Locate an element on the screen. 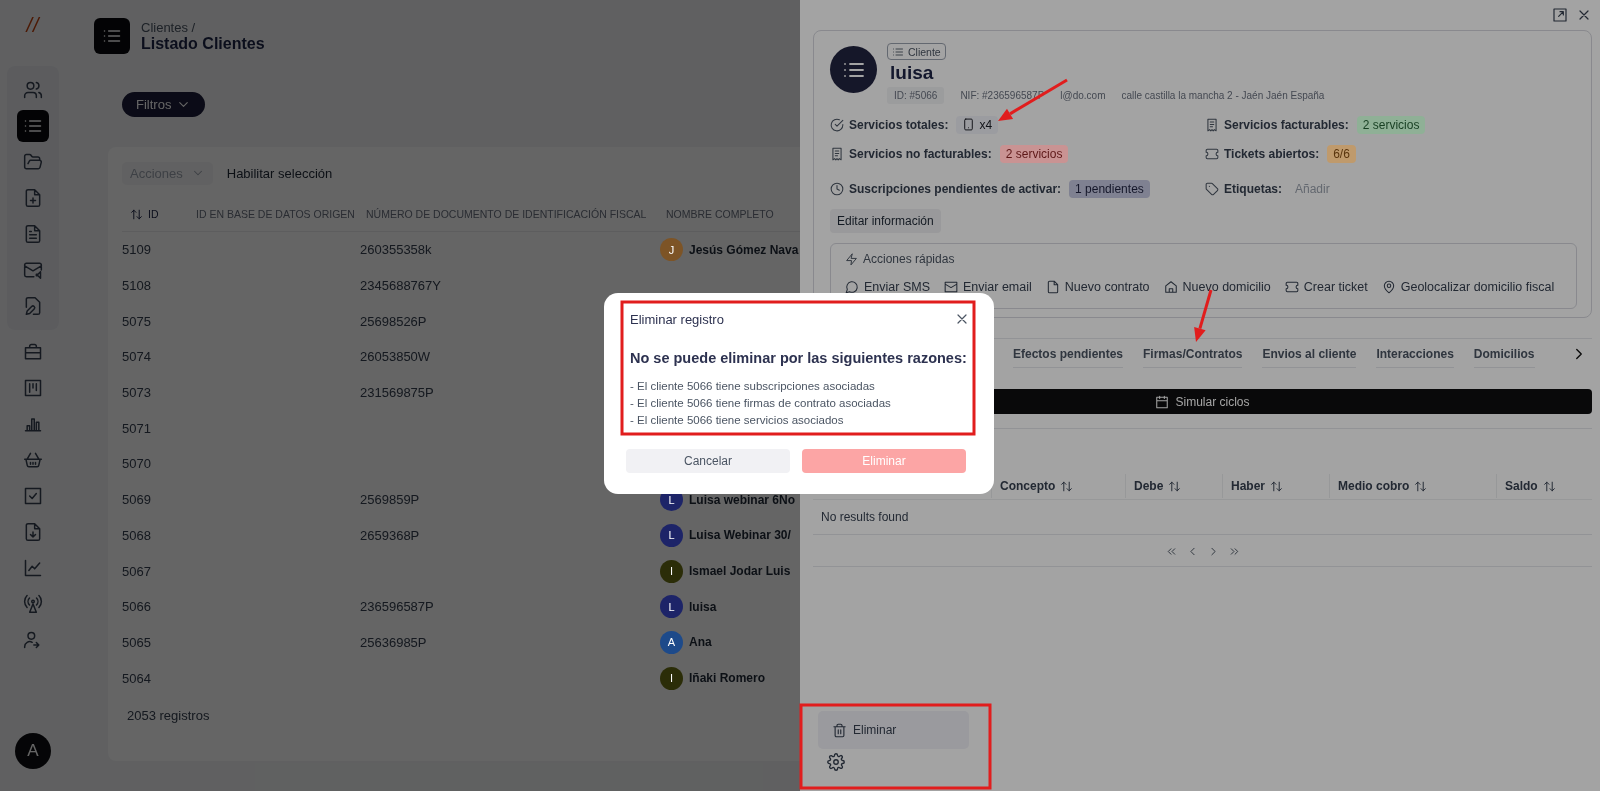 The height and width of the screenshot is (791, 1600). page-title: Listado Clientes is located at coordinates (203, 43).